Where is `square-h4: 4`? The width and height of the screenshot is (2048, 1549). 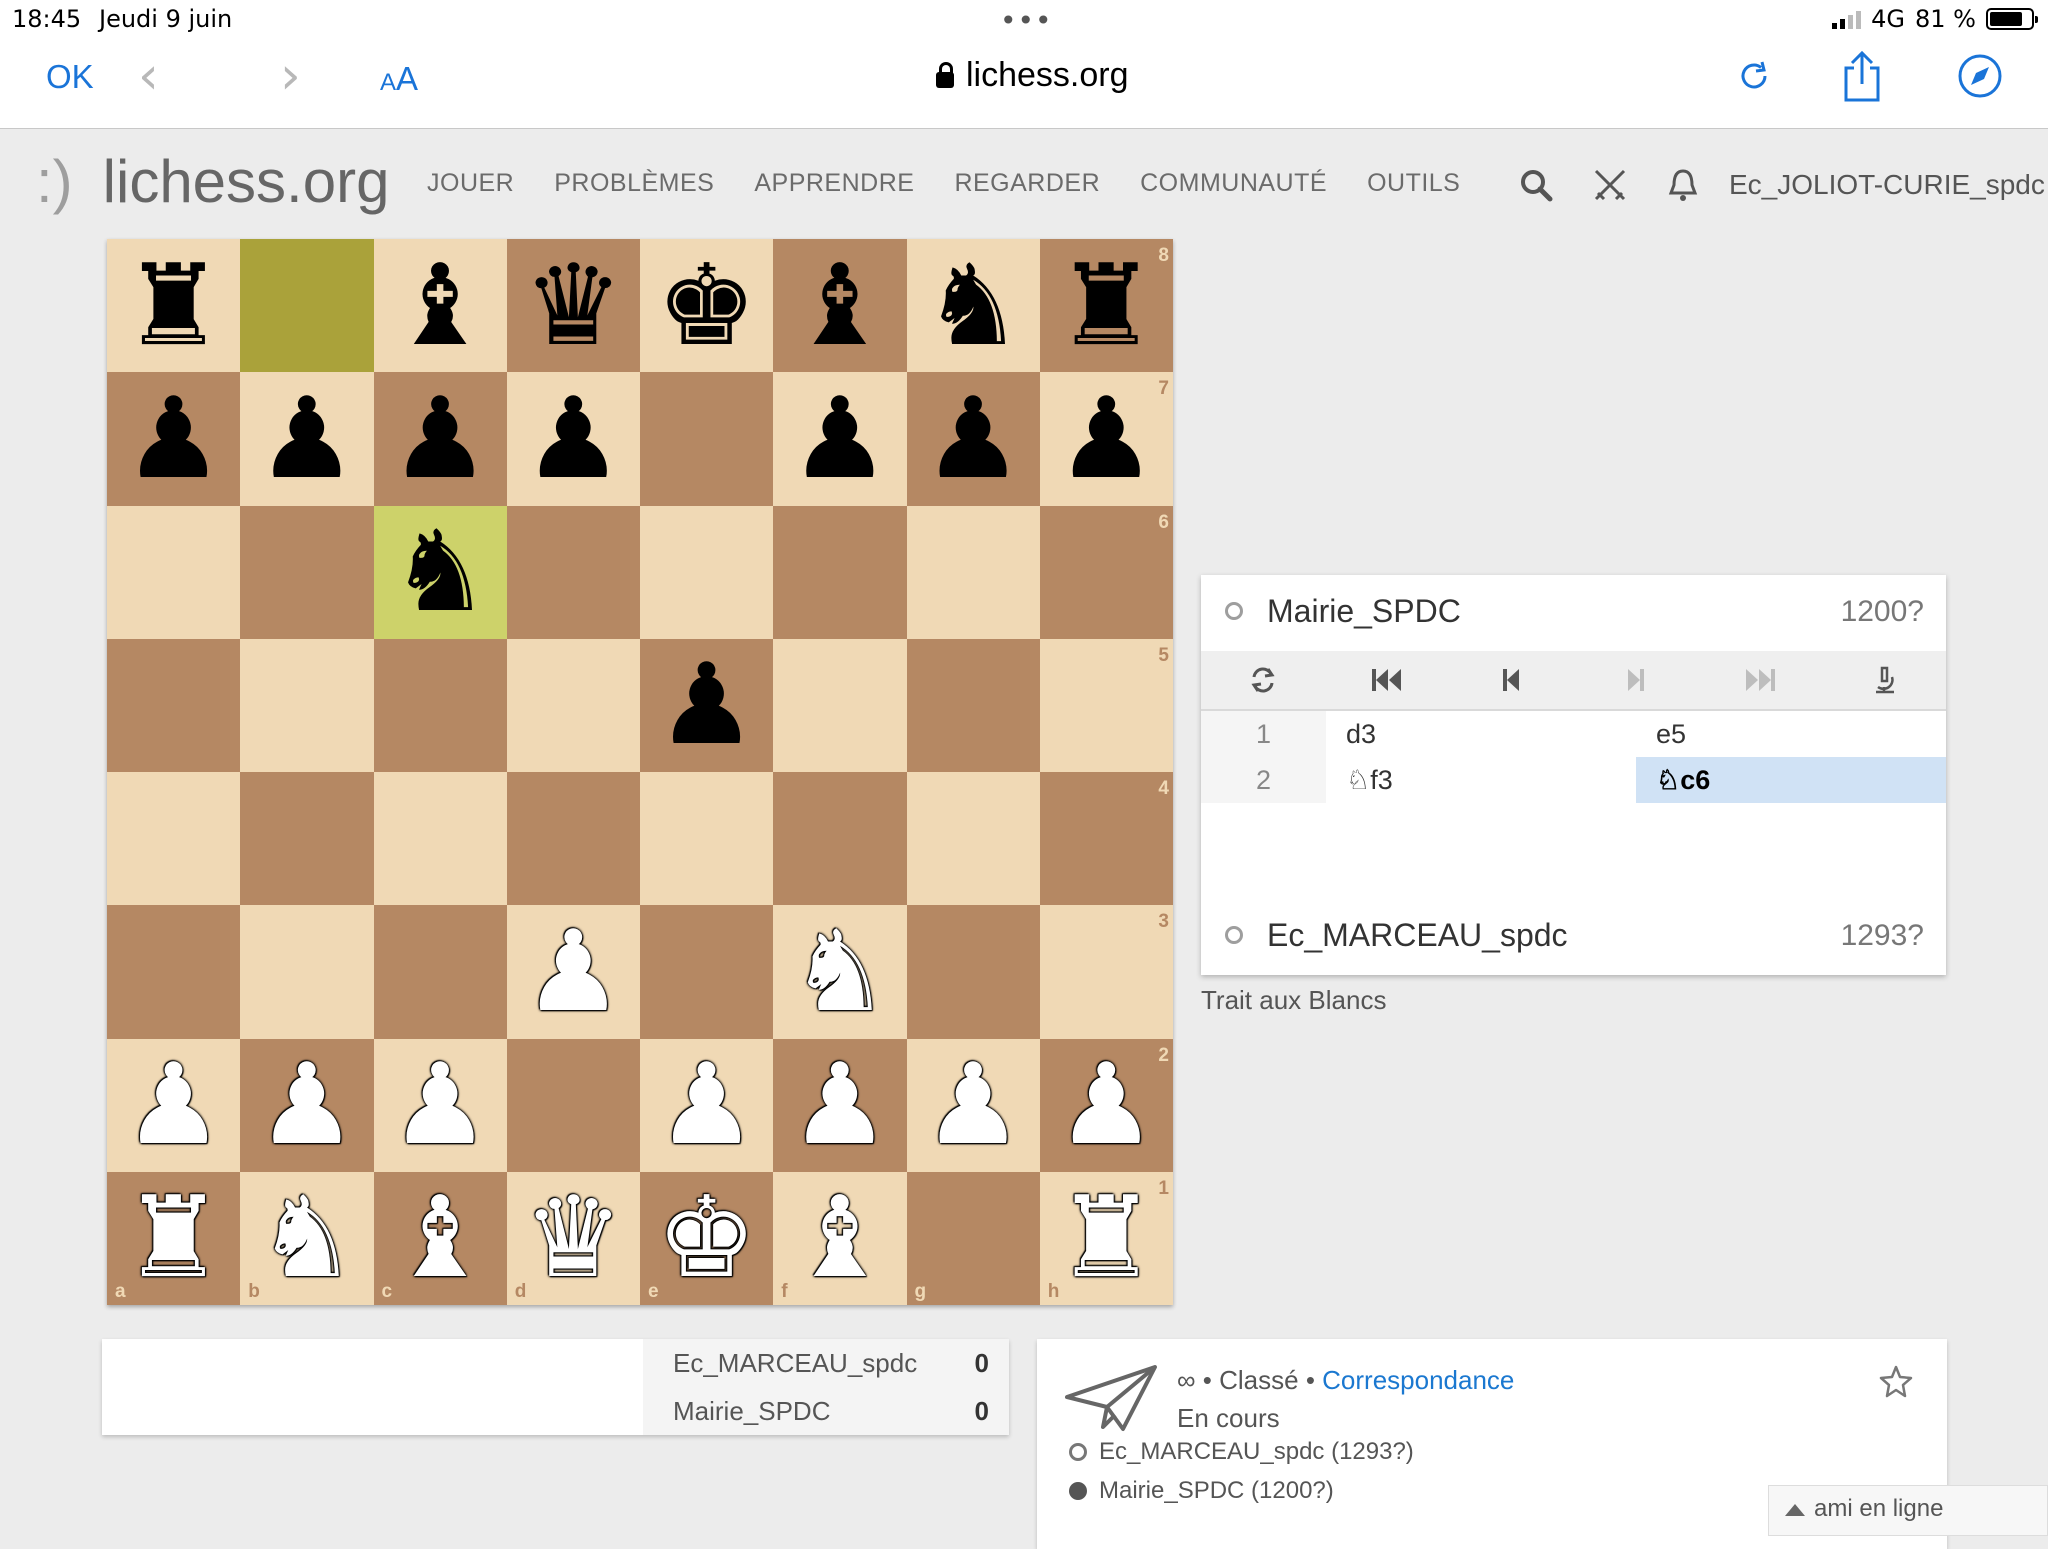 square-h4: 4 is located at coordinates (1106, 839).